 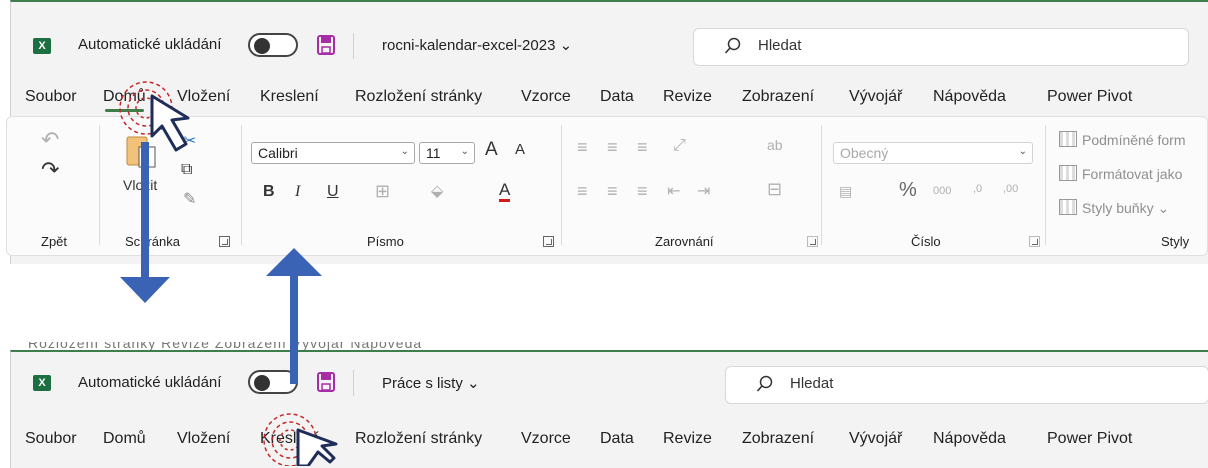 What do you see at coordinates (228, 273) in the screenshot?
I see `annotation-overlay` at bounding box center [228, 273].